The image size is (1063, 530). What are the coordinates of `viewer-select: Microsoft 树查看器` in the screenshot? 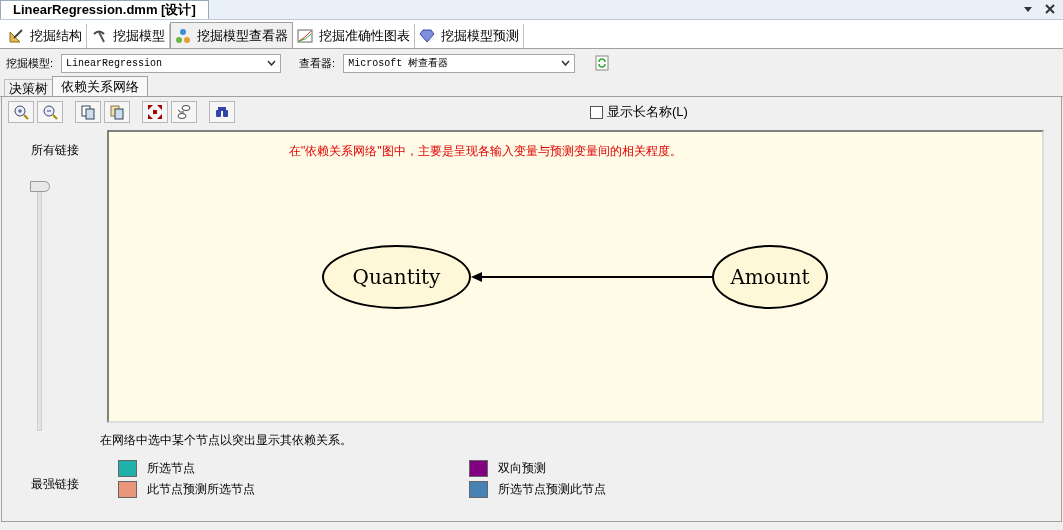 It's located at (459, 63).